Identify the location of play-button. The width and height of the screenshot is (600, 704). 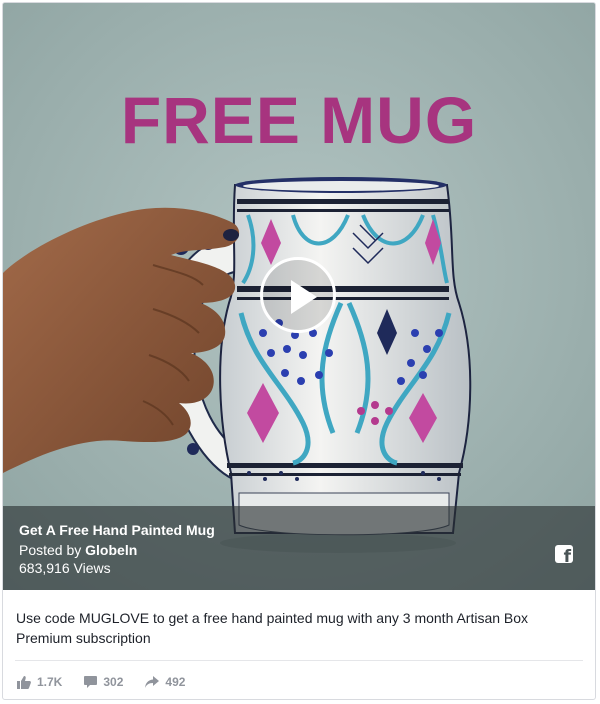
(298, 295).